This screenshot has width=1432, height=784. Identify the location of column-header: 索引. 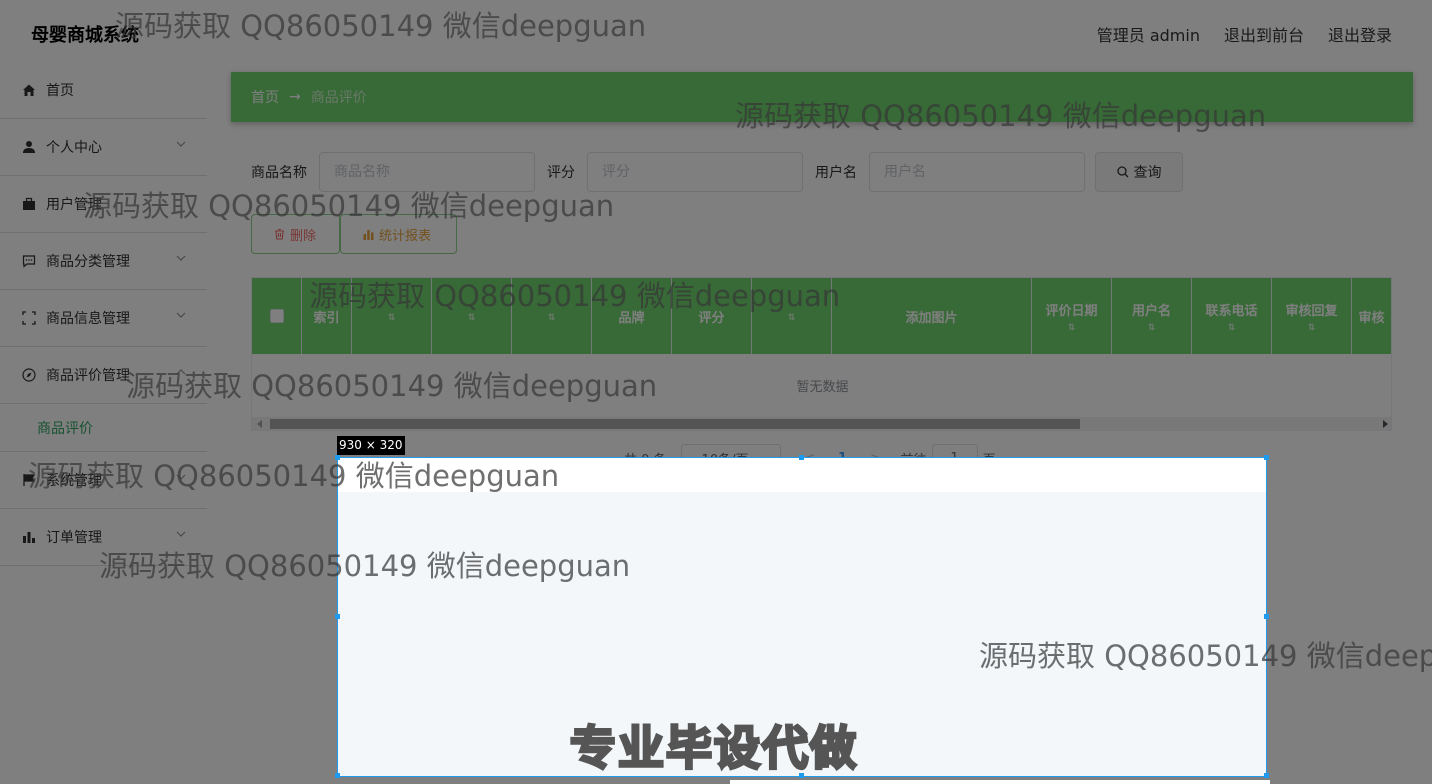
(327, 316).